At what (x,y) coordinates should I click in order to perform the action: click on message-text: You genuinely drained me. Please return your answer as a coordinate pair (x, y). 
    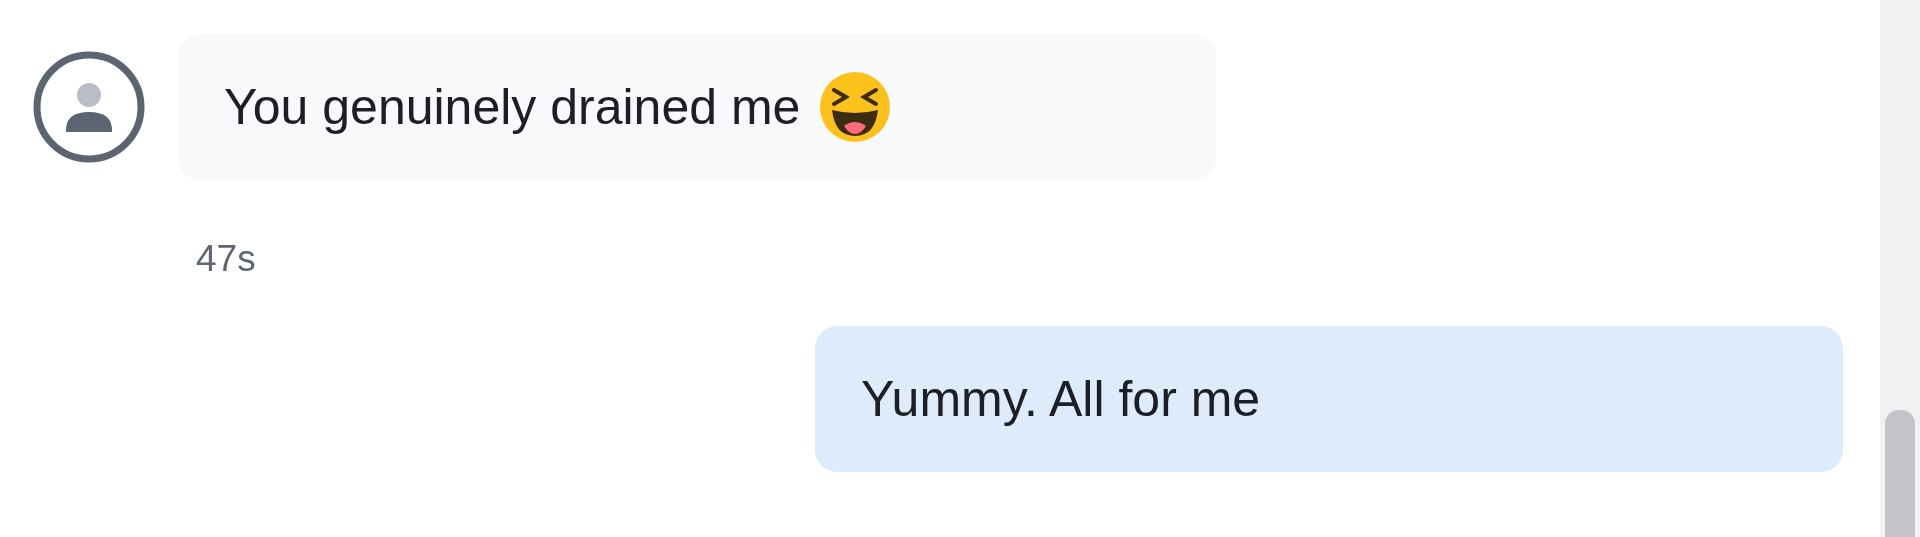
    Looking at the image, I should click on (512, 107).